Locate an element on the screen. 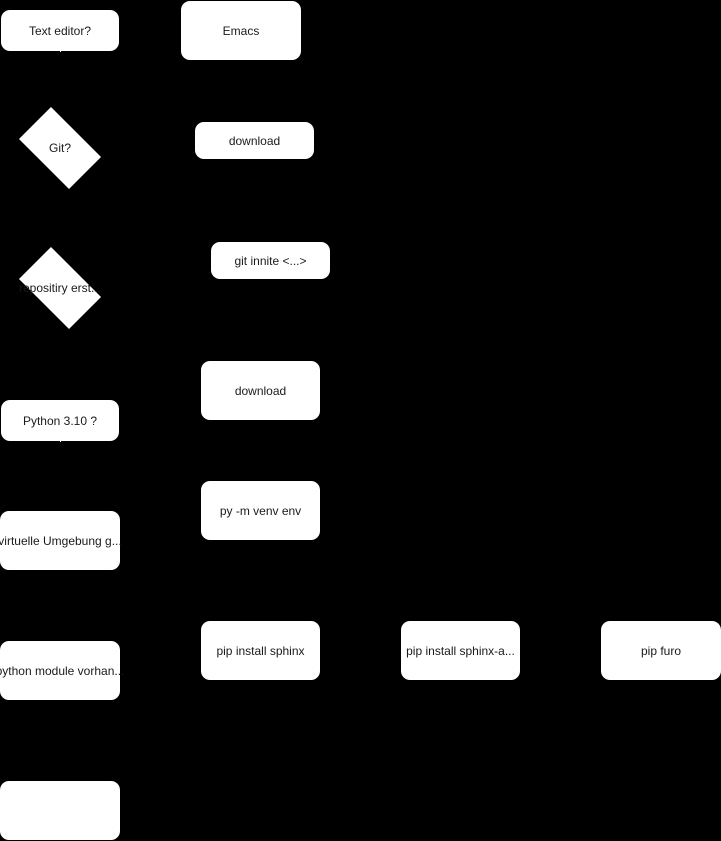 Image resolution: width=721 pixels, height=841 pixels. node-label: py -m venv env is located at coordinates (260, 510).